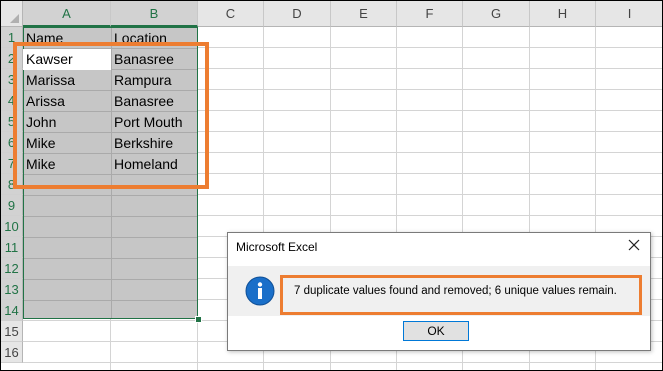 The image size is (663, 371). I want to click on column-header-e: E, so click(364, 14).